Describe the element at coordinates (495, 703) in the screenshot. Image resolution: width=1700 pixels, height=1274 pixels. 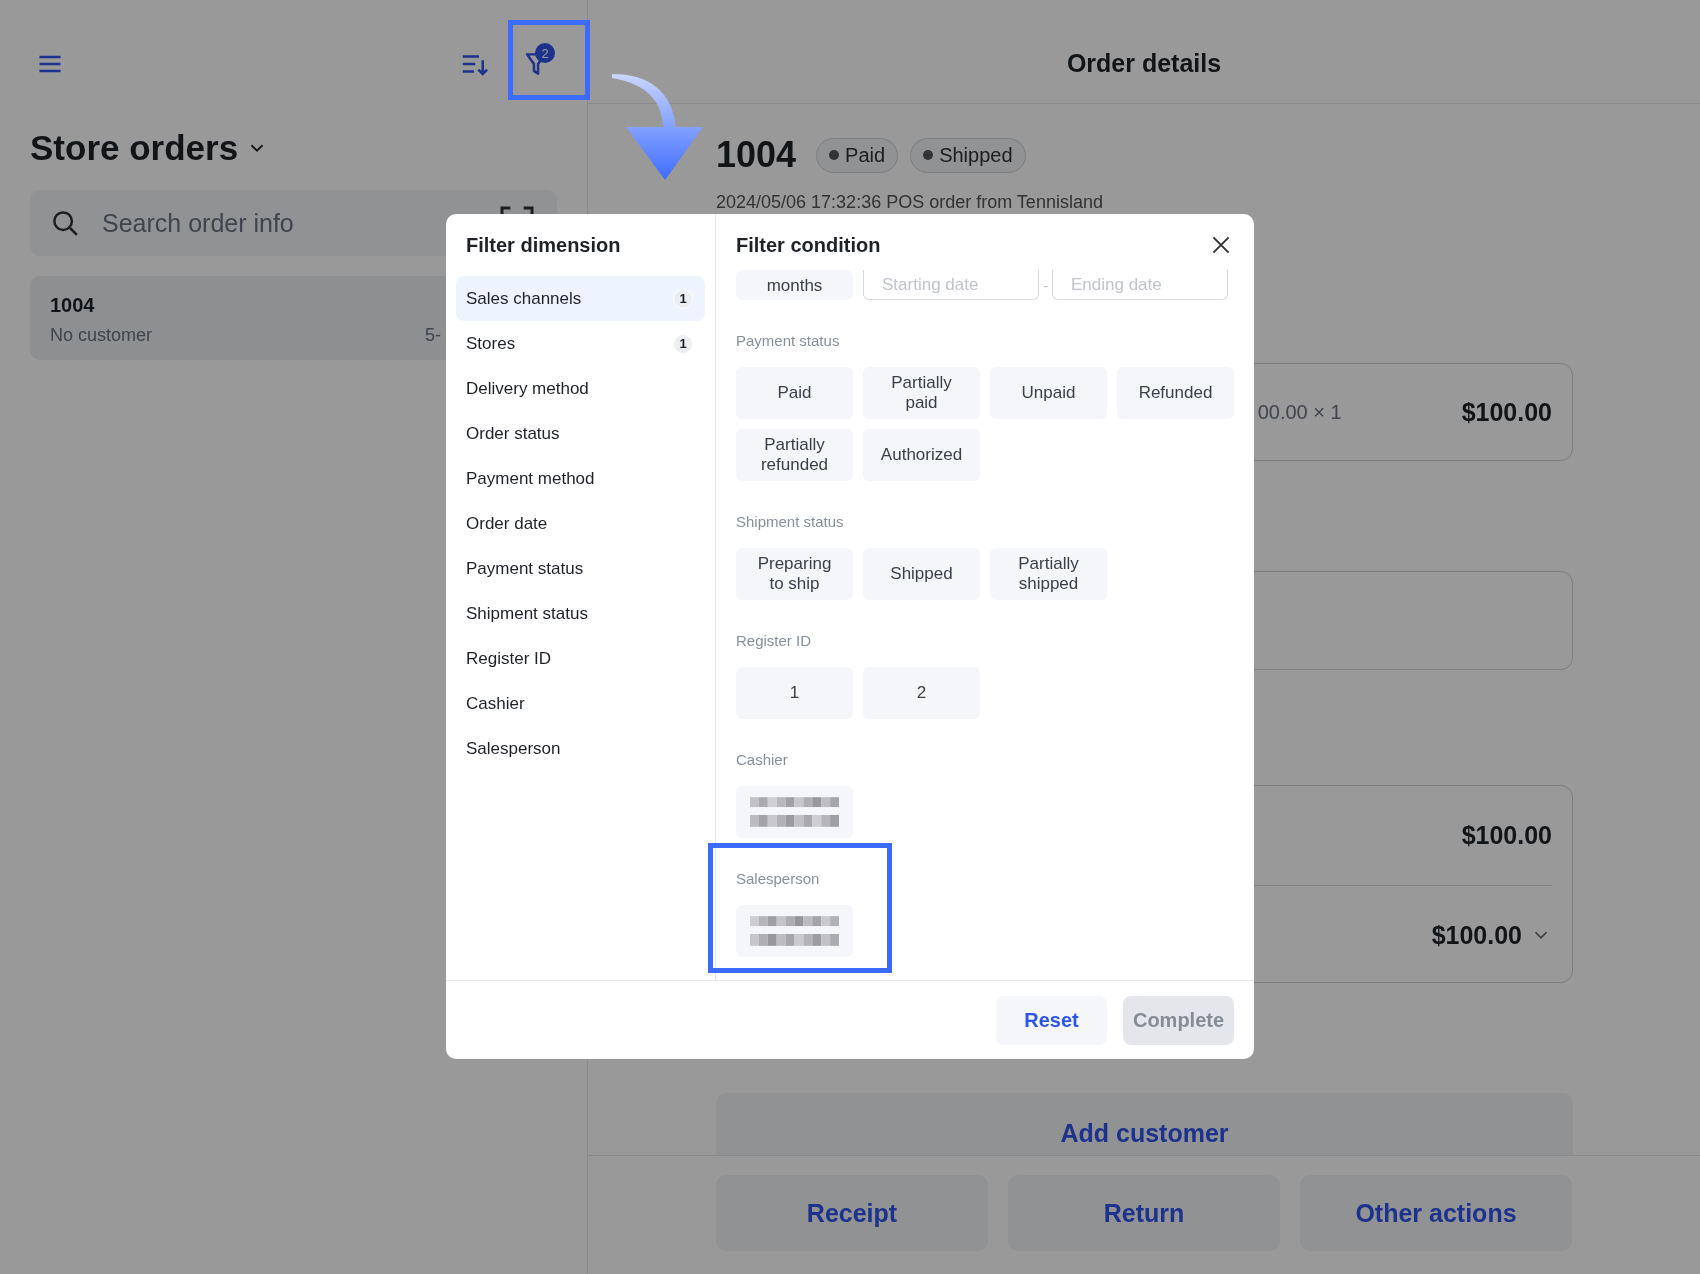
I see `dimension-label: Cashier` at that location.